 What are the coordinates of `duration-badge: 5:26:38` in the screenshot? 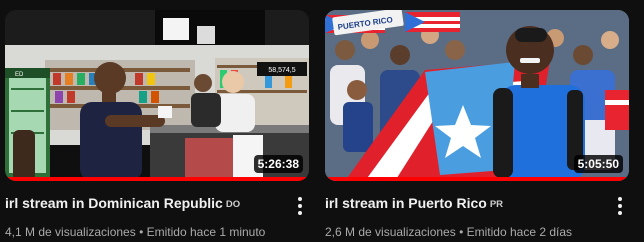 It's located at (278, 164).